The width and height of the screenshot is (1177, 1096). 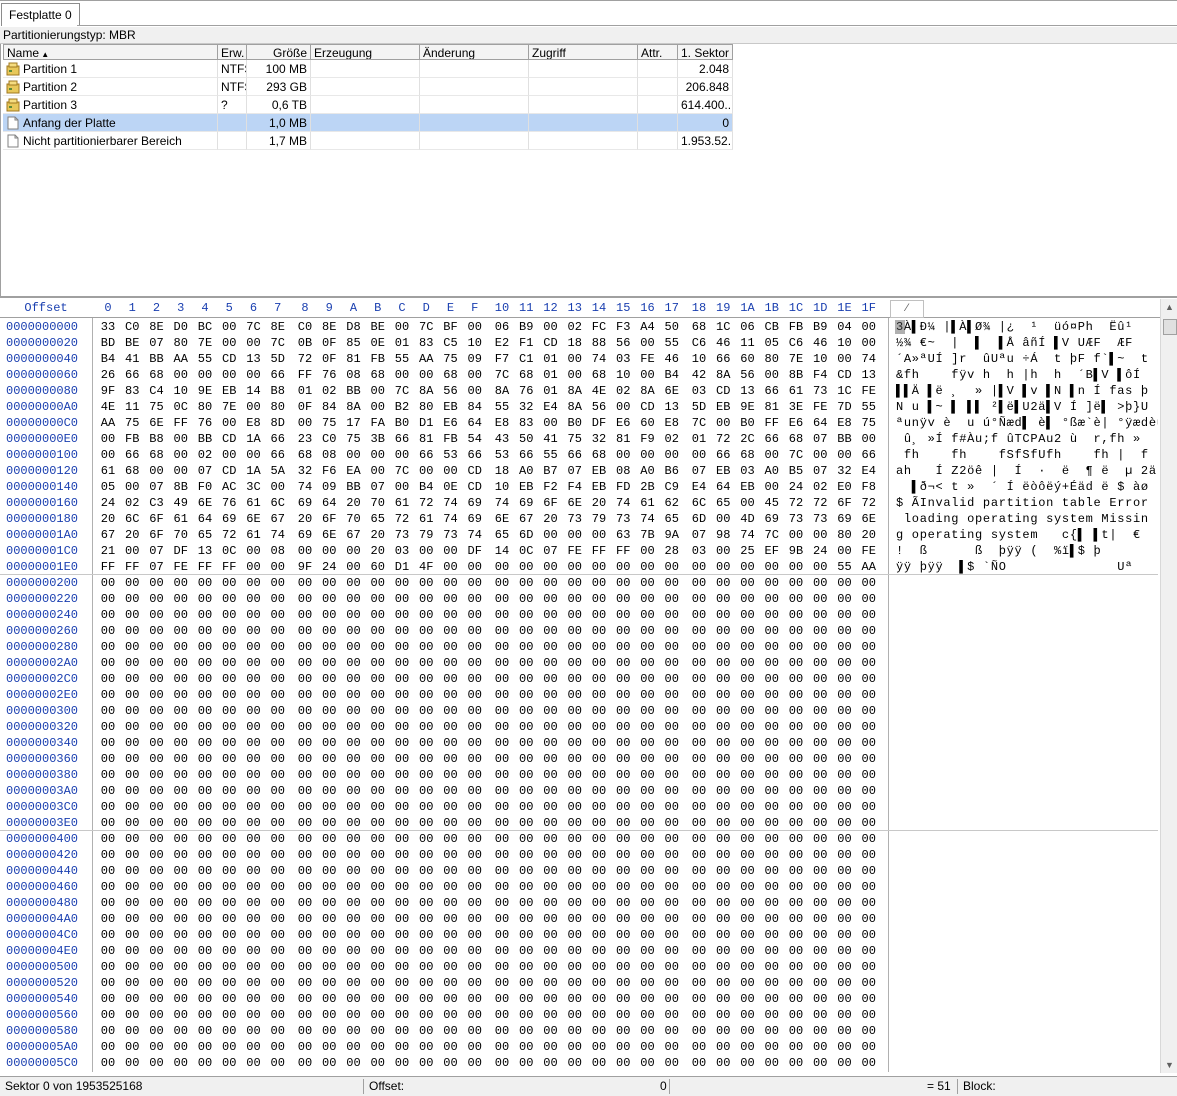 I want to click on hex-byte: 50, so click(x=672, y=327).